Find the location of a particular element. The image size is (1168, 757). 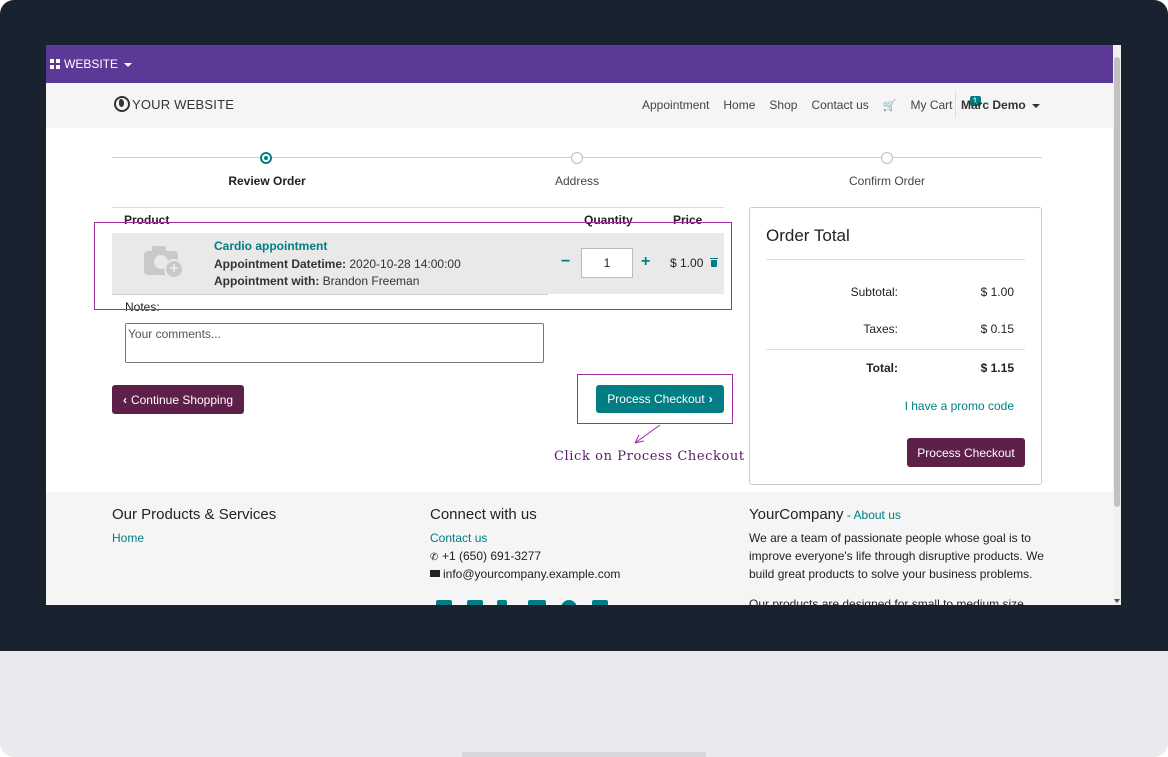

youtube-icon is located at coordinates (537, 602).